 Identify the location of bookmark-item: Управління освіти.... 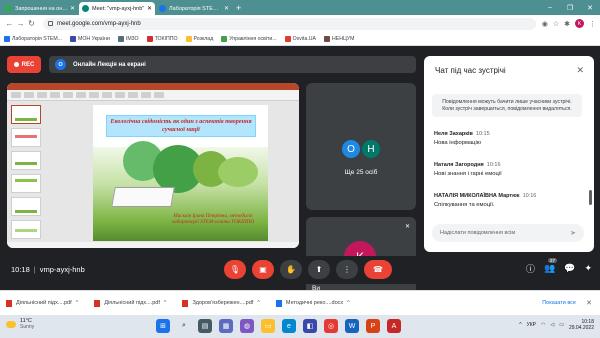
(249, 38).